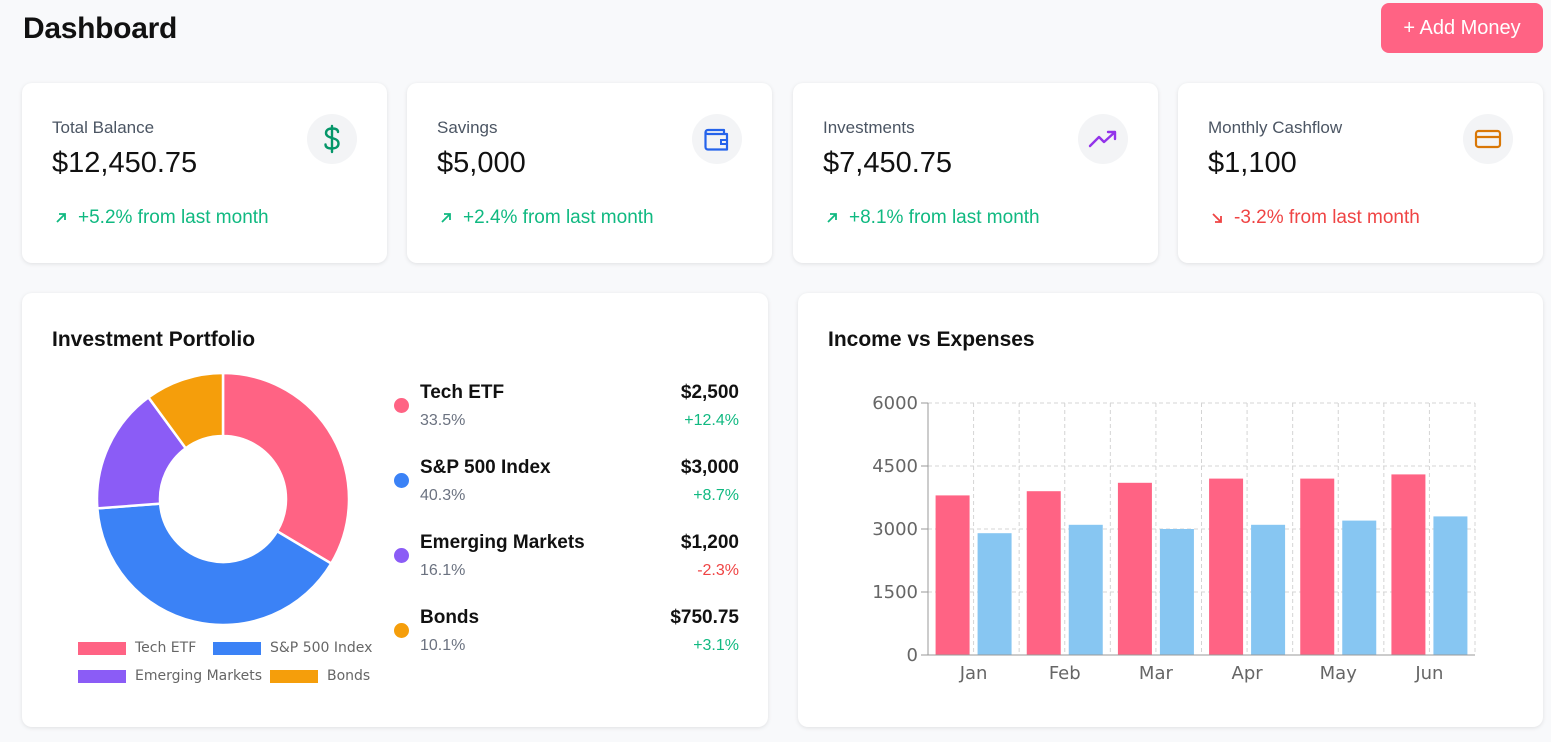  I want to click on holding-percent: 33.5%, so click(443, 420).